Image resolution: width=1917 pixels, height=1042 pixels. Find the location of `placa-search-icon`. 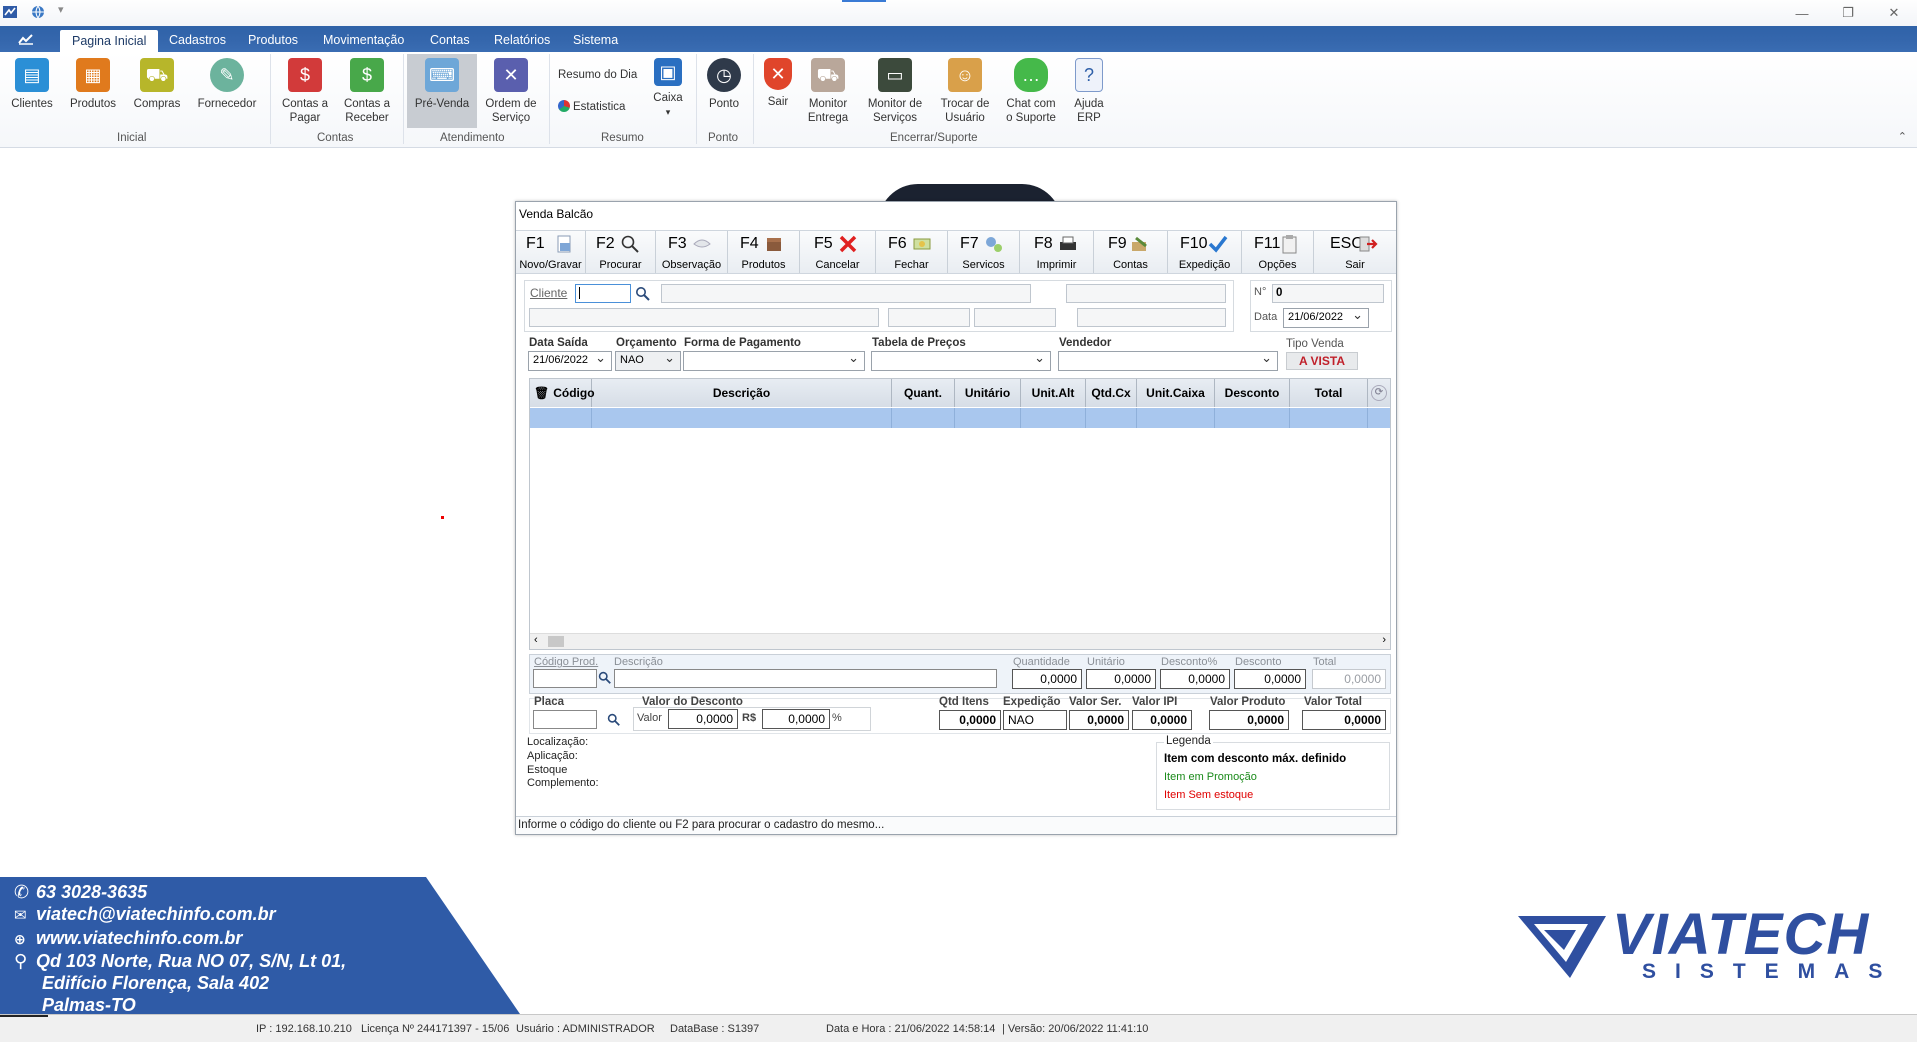

placa-search-icon is located at coordinates (614, 720).